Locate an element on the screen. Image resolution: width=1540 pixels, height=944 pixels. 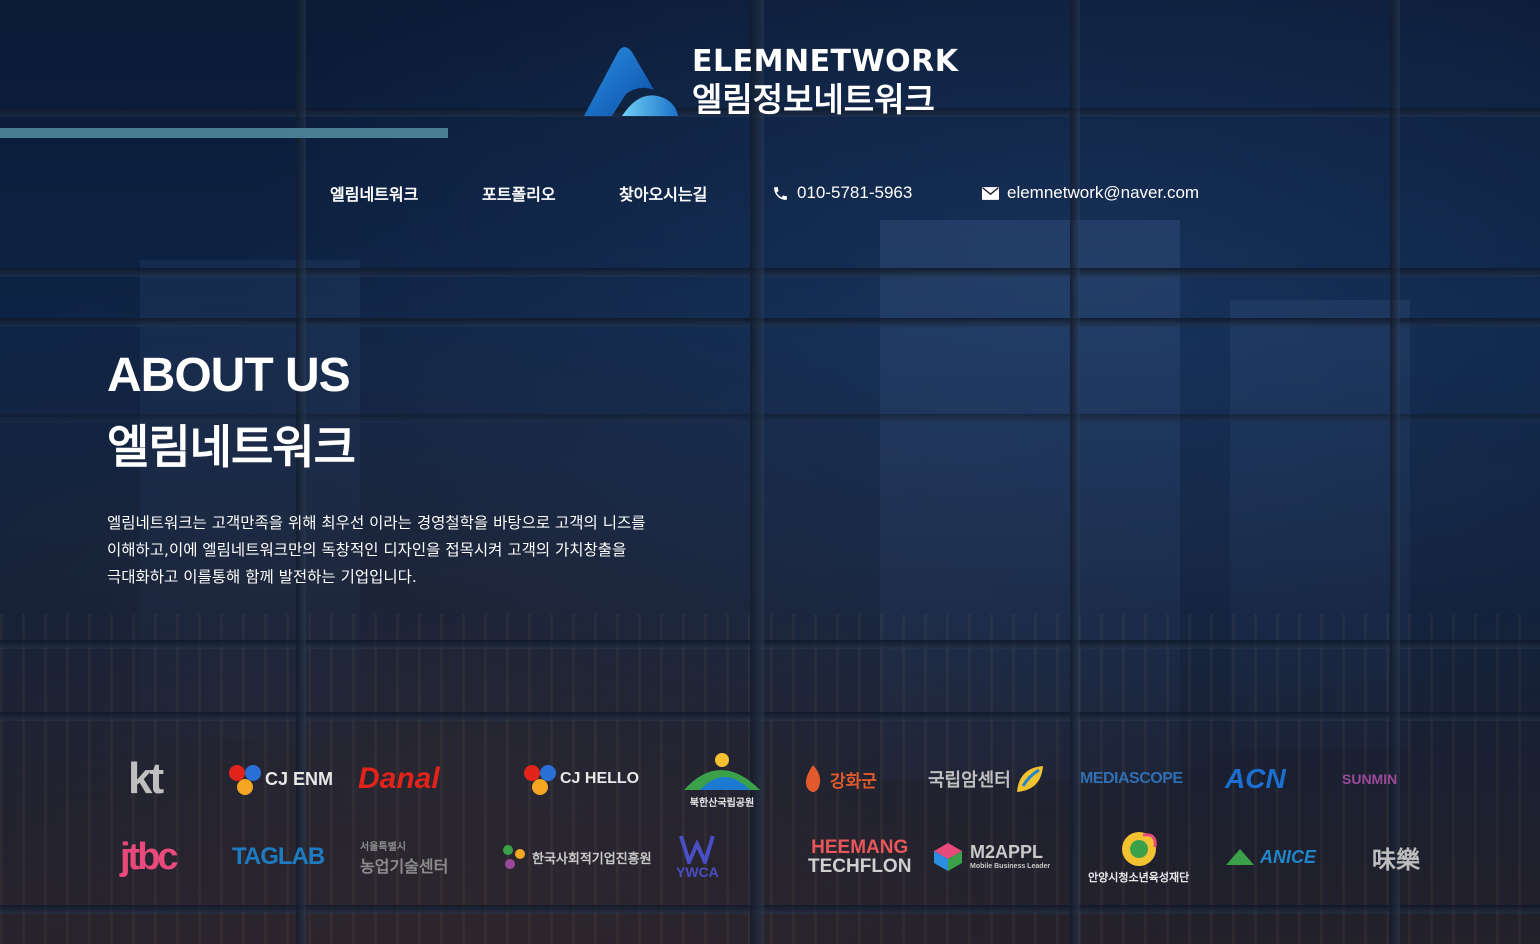
phone-icon is located at coordinates (780, 193).